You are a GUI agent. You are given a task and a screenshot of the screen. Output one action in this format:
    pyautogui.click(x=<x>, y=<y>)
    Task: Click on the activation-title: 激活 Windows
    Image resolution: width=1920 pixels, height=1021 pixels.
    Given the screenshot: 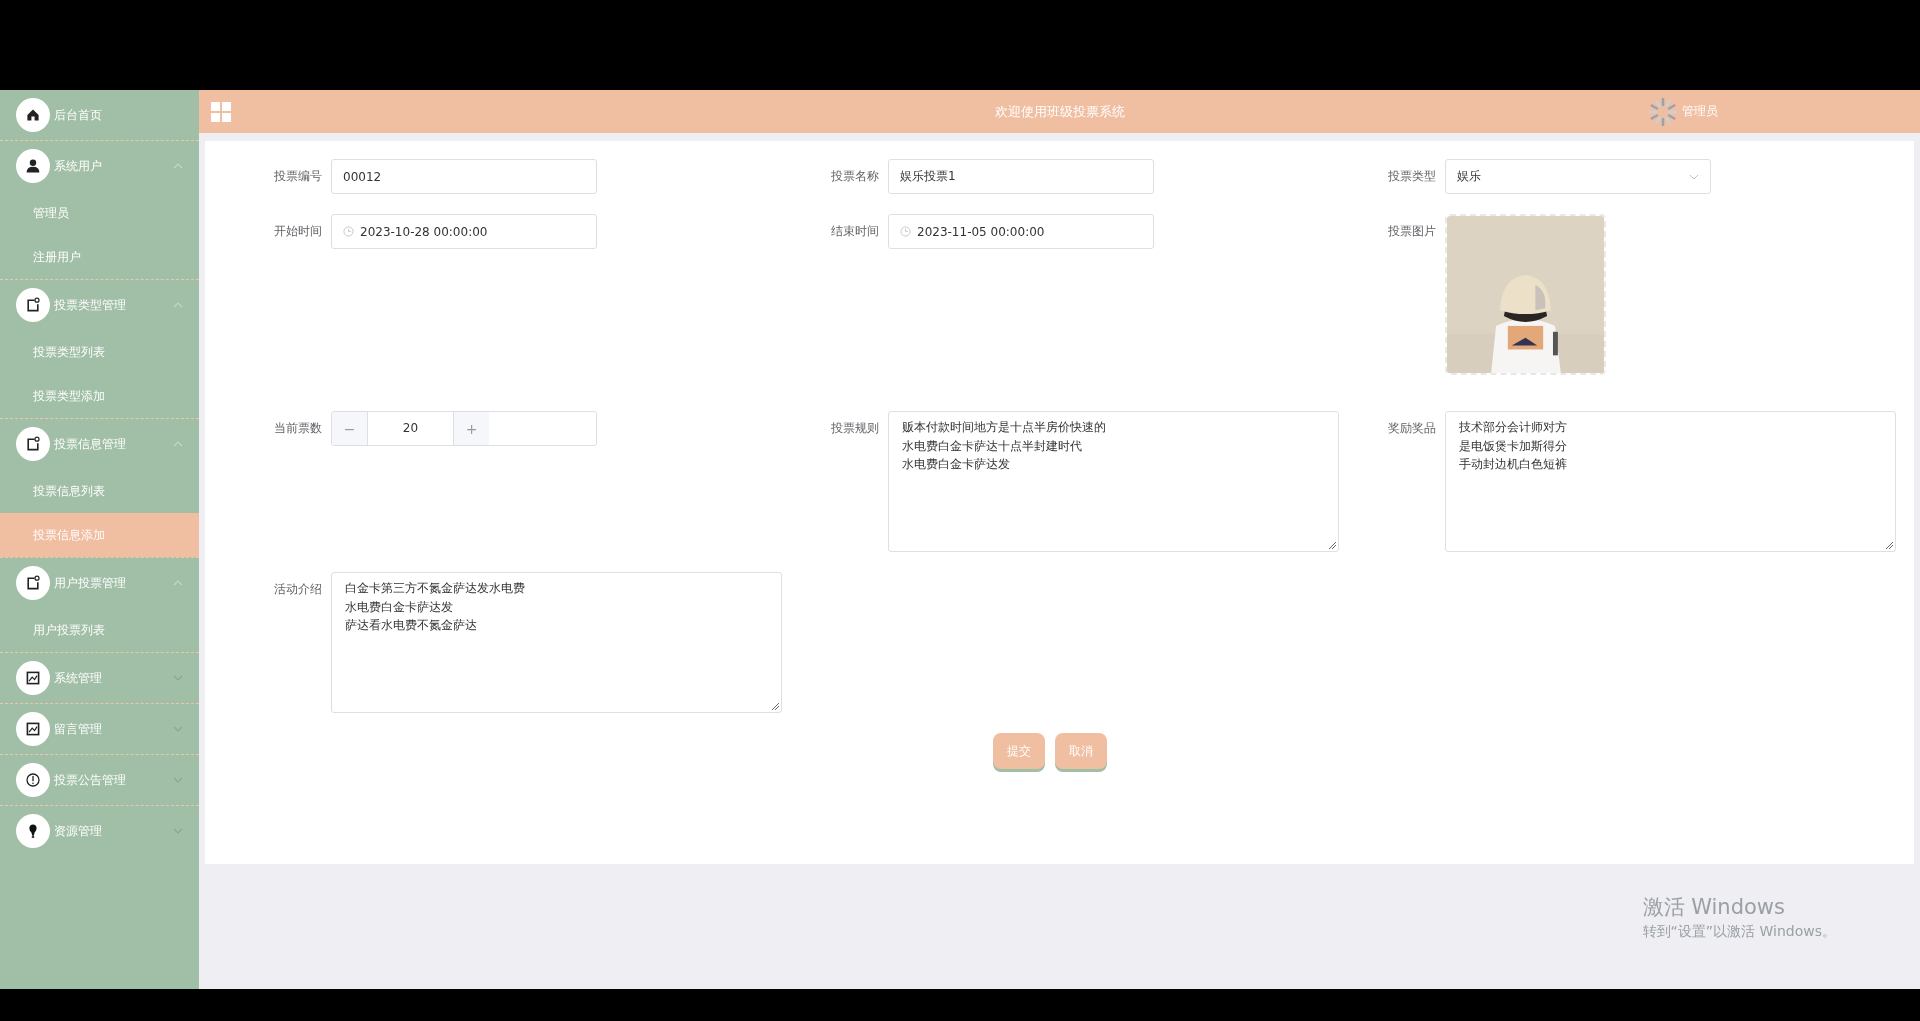 What is the action you would take?
    pyautogui.click(x=1714, y=907)
    